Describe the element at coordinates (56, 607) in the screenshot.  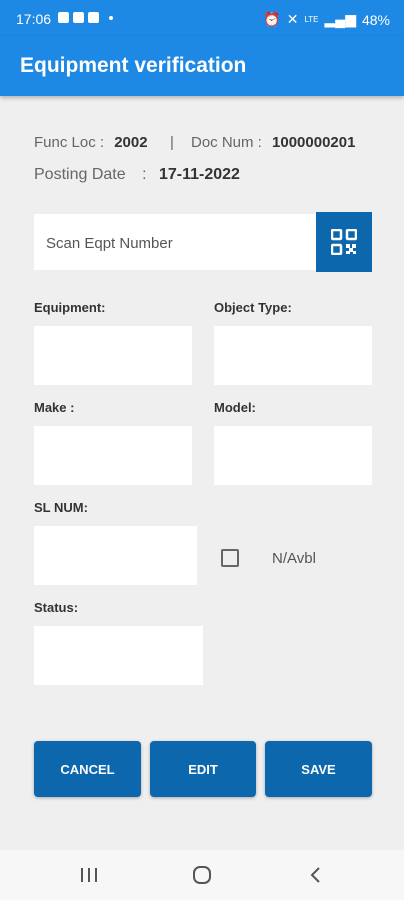
I see `status-label: Status:` at that location.